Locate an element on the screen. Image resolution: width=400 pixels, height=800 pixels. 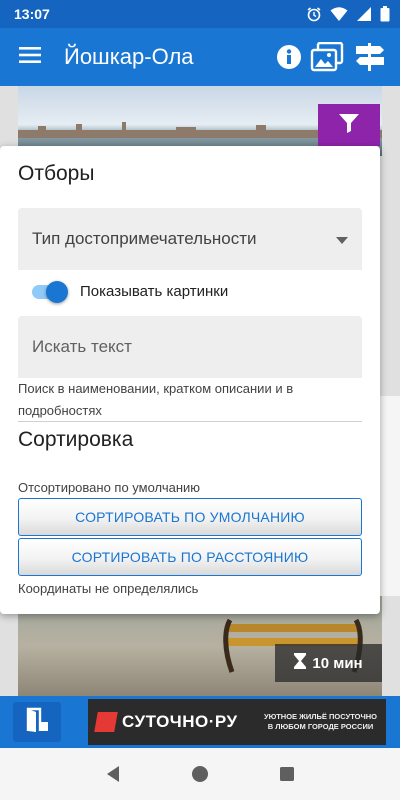
signpost-icon is located at coordinates (370, 57).